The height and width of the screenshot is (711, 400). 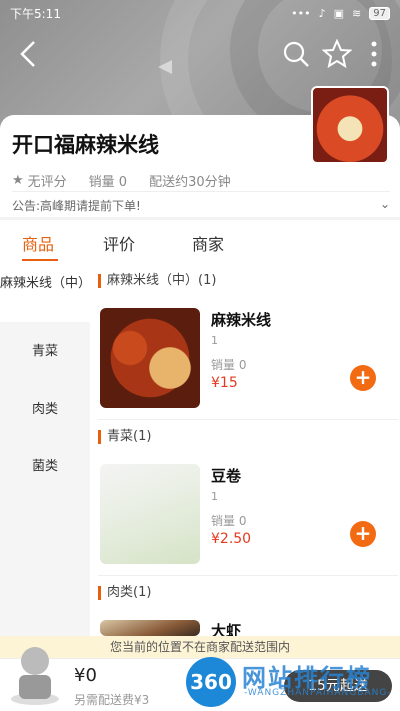 I want to click on shop-tabs: 商品 评价 商家, so click(x=200, y=243).